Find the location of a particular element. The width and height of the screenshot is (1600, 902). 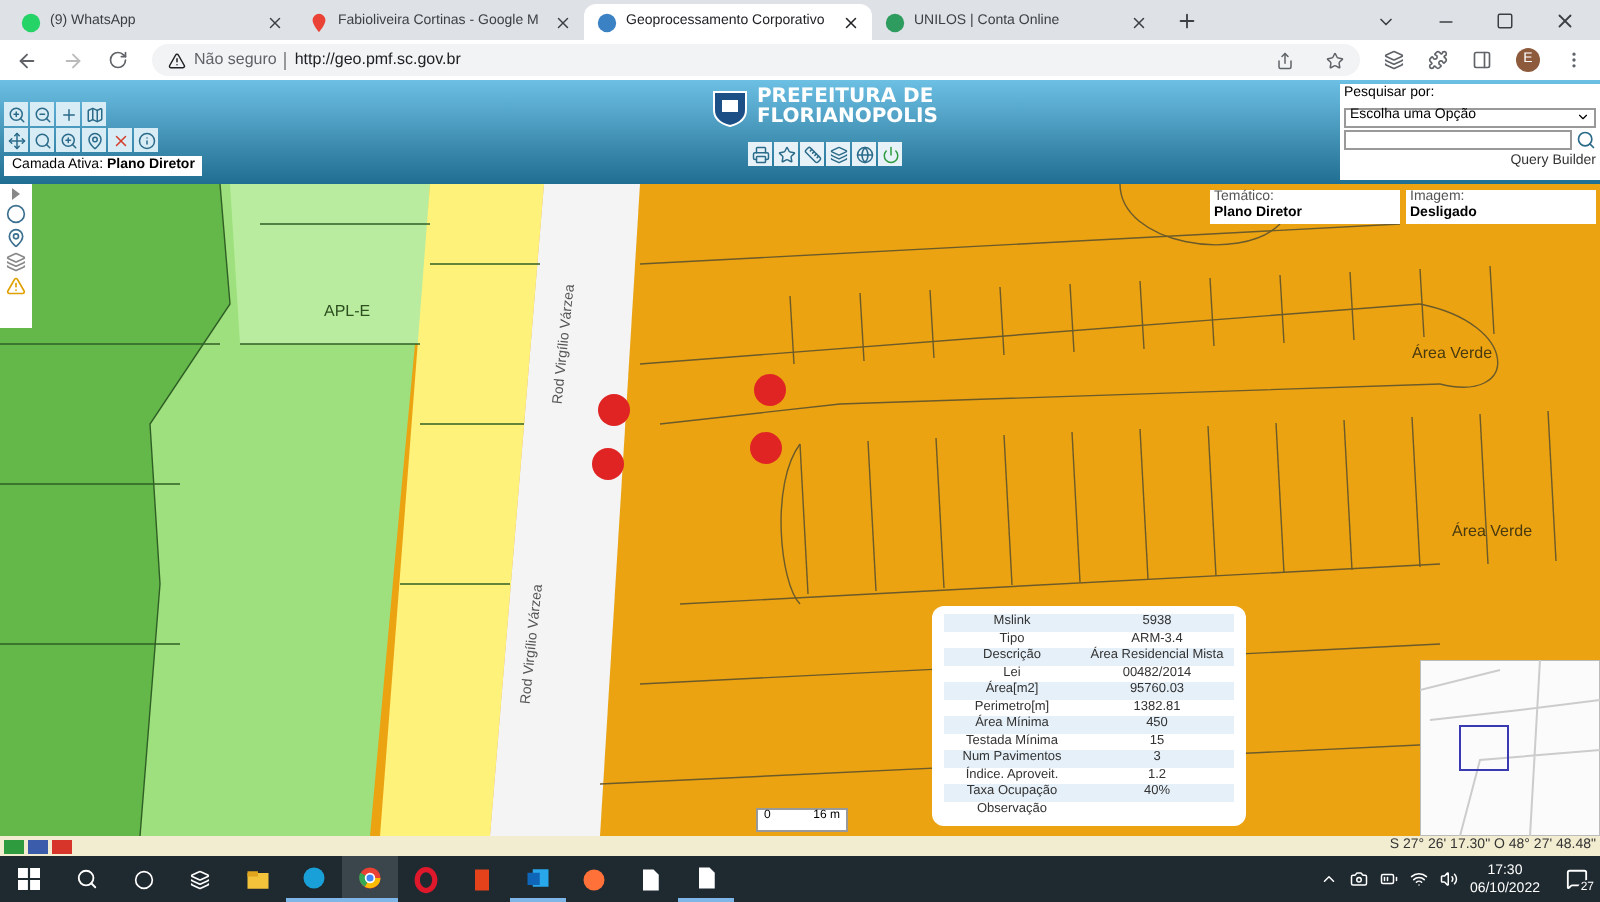

reload-icon is located at coordinates (118, 60).